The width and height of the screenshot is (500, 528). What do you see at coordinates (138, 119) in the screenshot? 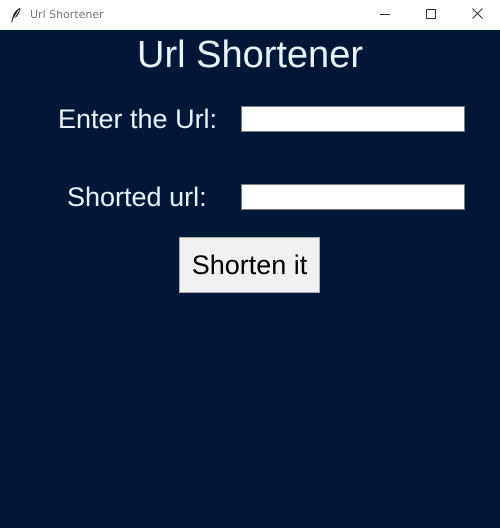
I see `url-label: Enter the Url:` at bounding box center [138, 119].